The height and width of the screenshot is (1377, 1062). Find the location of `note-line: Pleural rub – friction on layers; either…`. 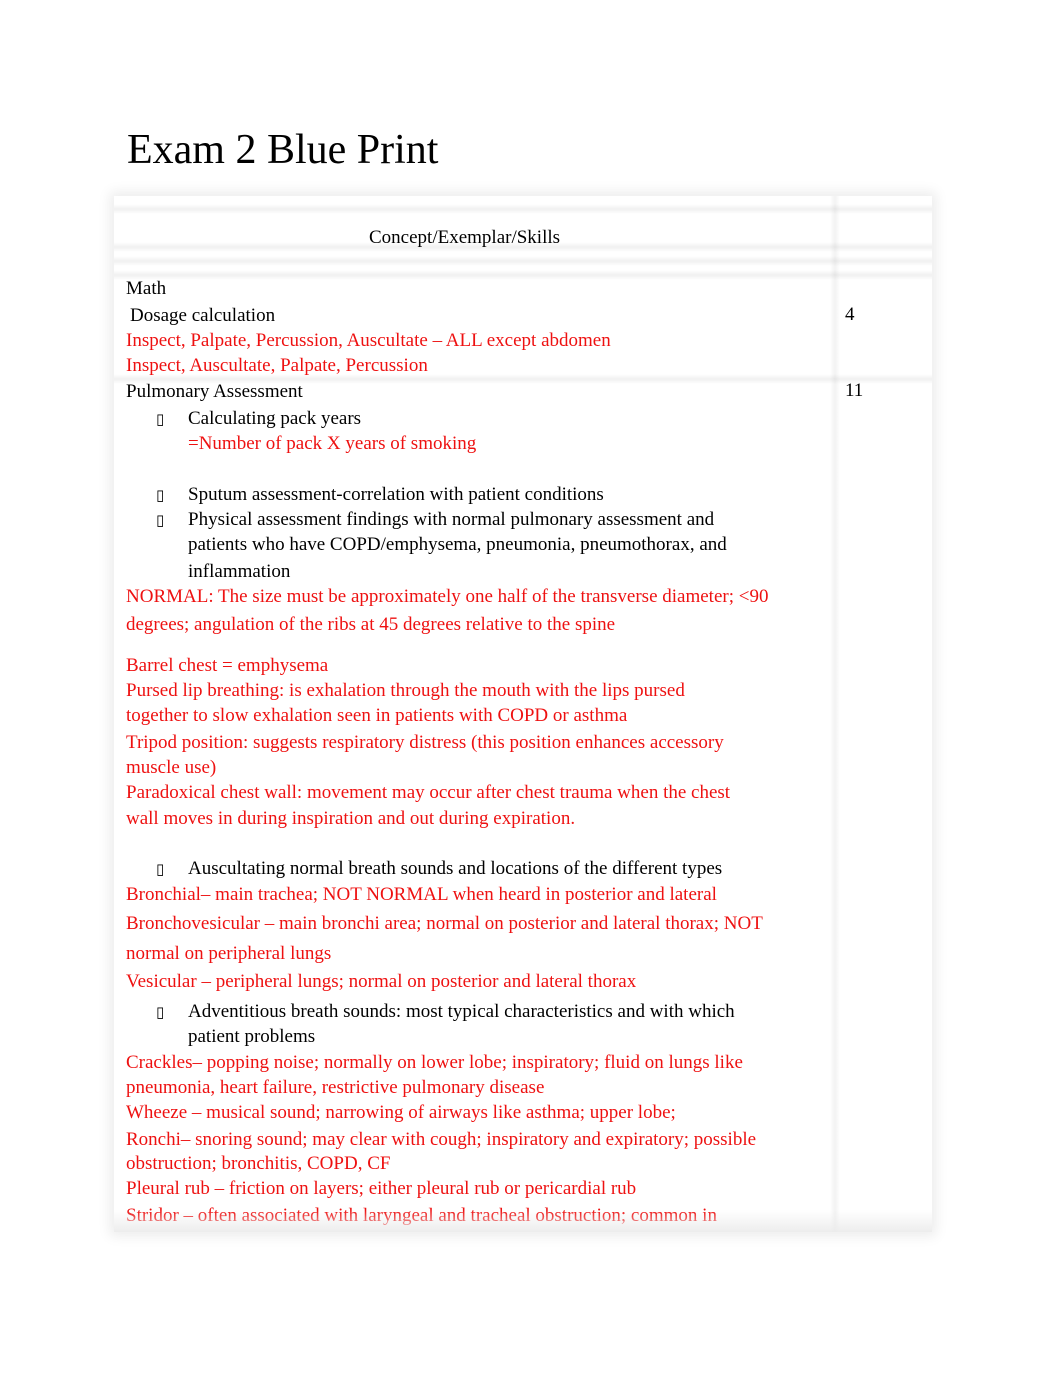

note-line: Pleural rub – friction on layers; either… is located at coordinates (381, 1188).